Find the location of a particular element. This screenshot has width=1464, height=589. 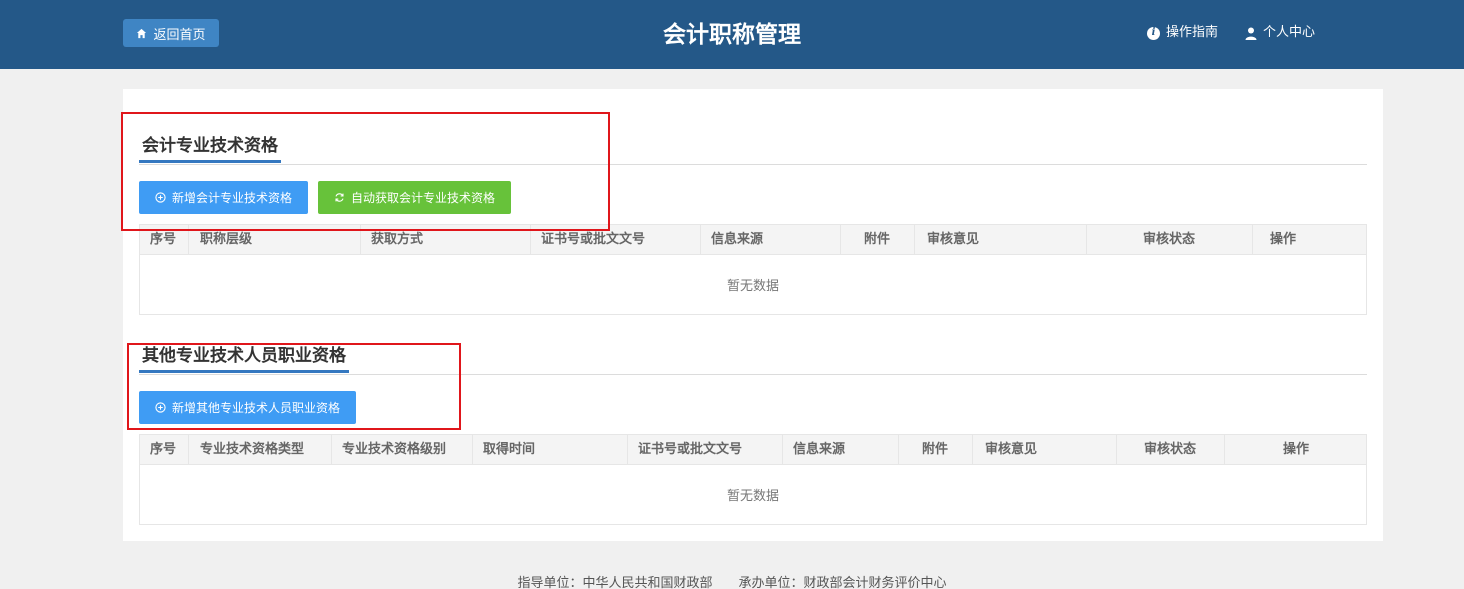

footer-host-unit: 承办单位：财政部会计财务评价中心 is located at coordinates (842, 582).